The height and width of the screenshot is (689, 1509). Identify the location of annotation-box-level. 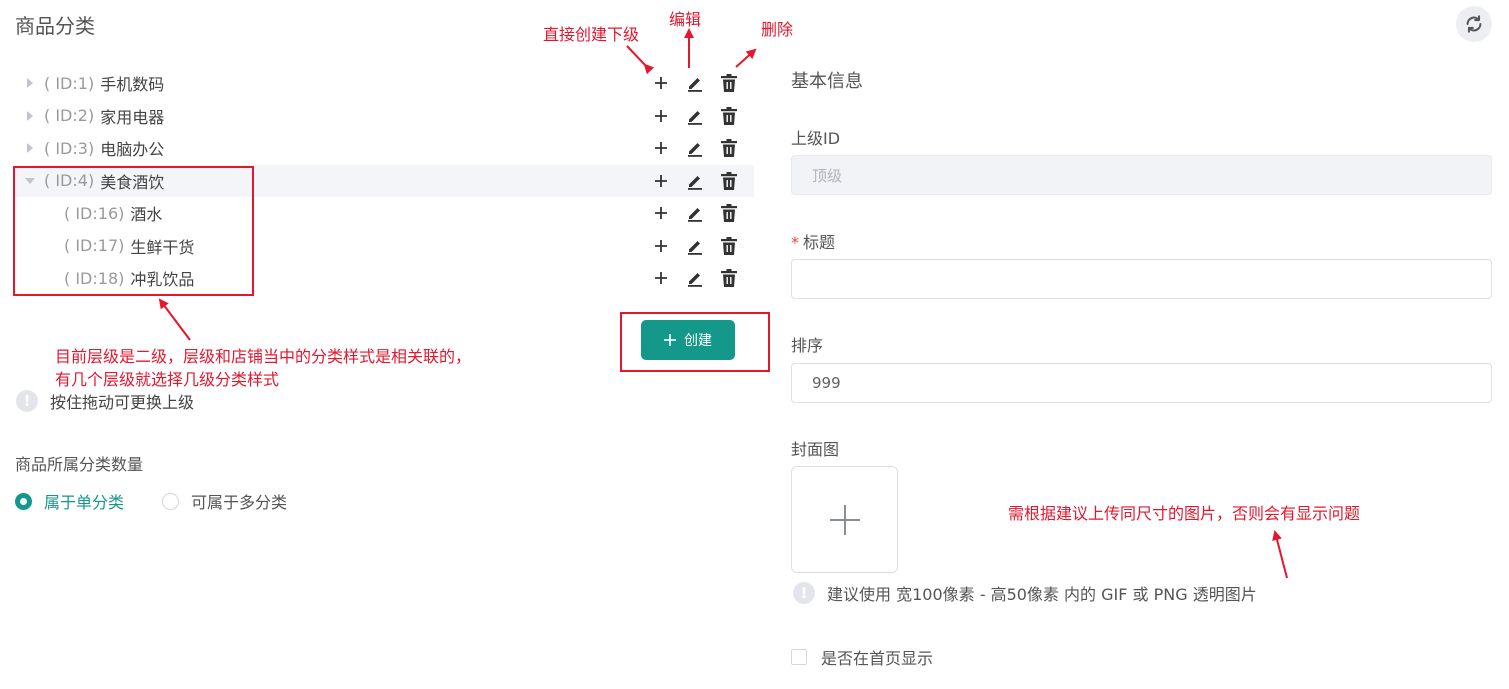
(133, 231).